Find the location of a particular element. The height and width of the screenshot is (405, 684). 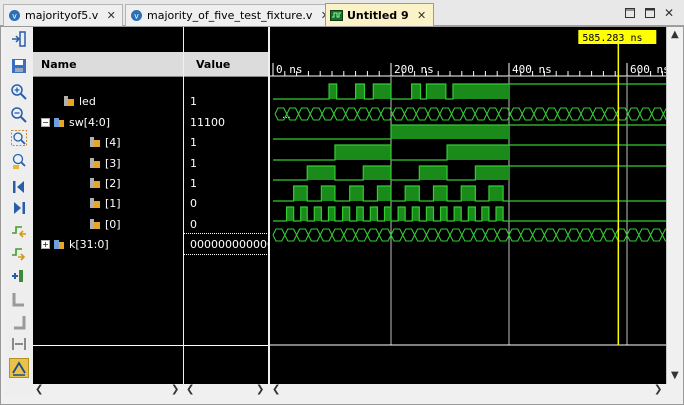

signal-row-name: [4] is located at coordinates (108, 142).